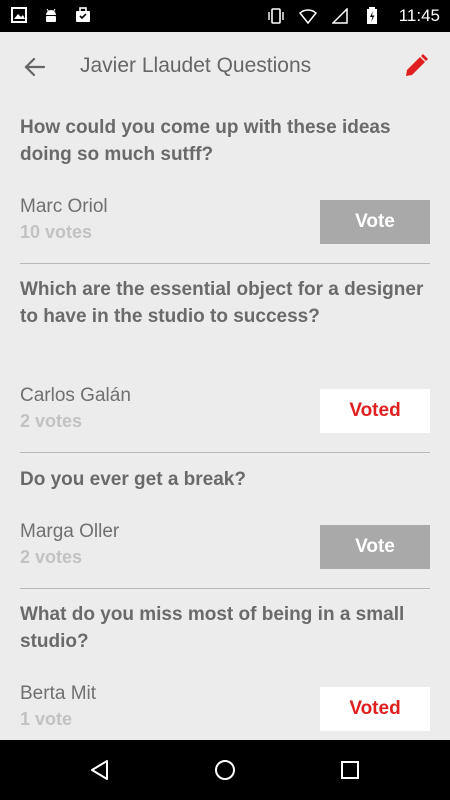 The height and width of the screenshot is (800, 450). I want to click on signal-icon, so click(340, 16).